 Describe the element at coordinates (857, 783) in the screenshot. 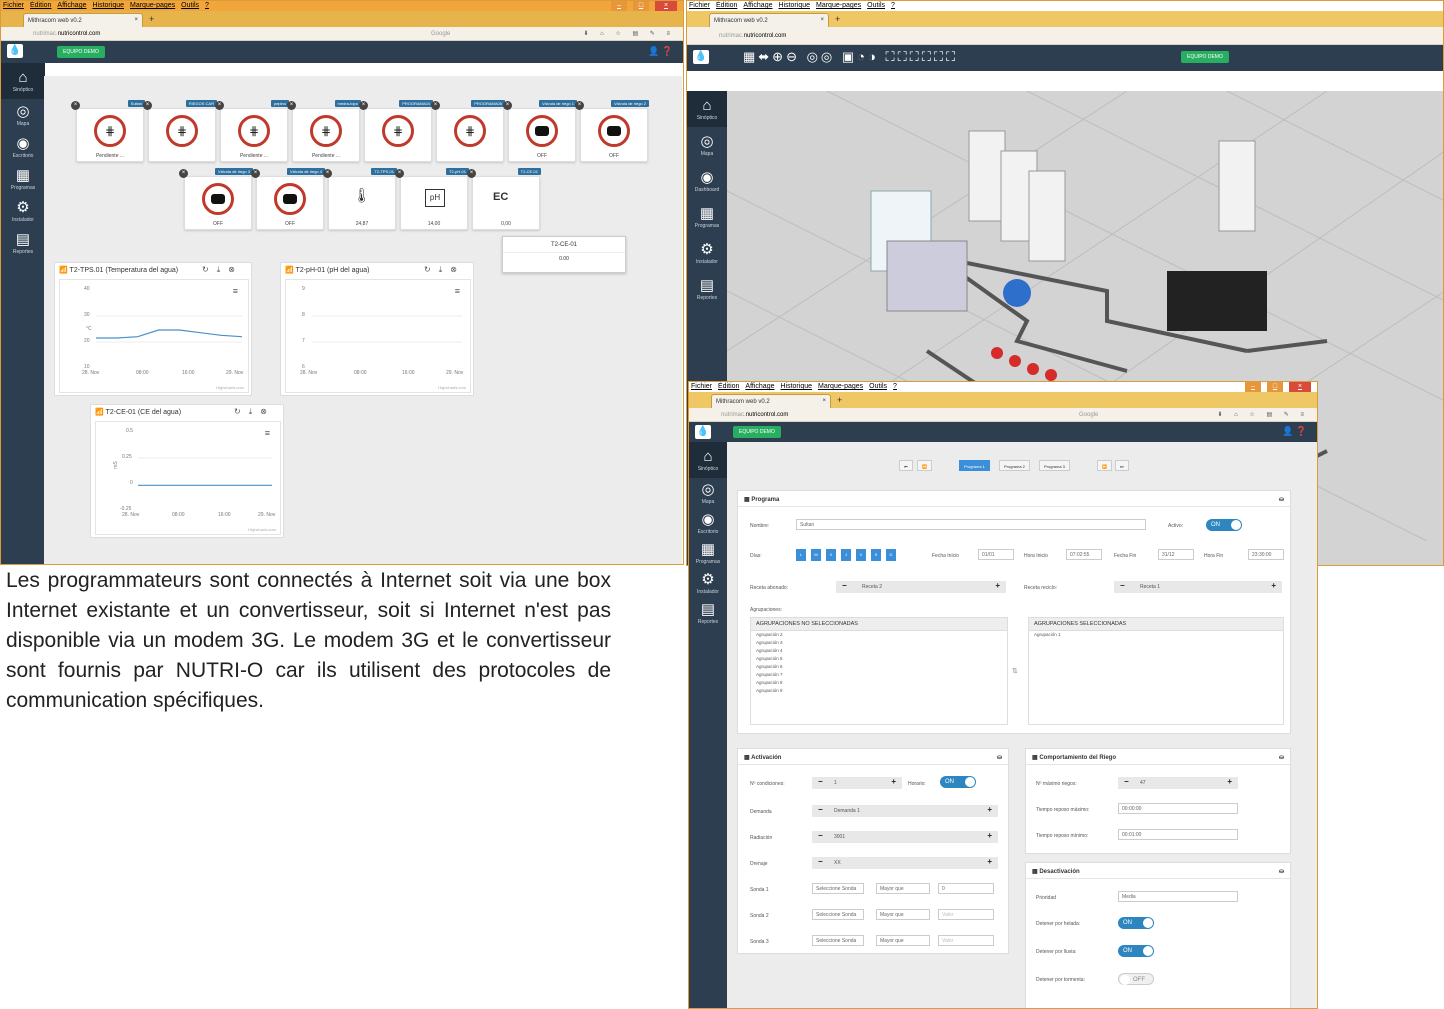

I see `n-condiciones-stepper: − 1 +` at that location.